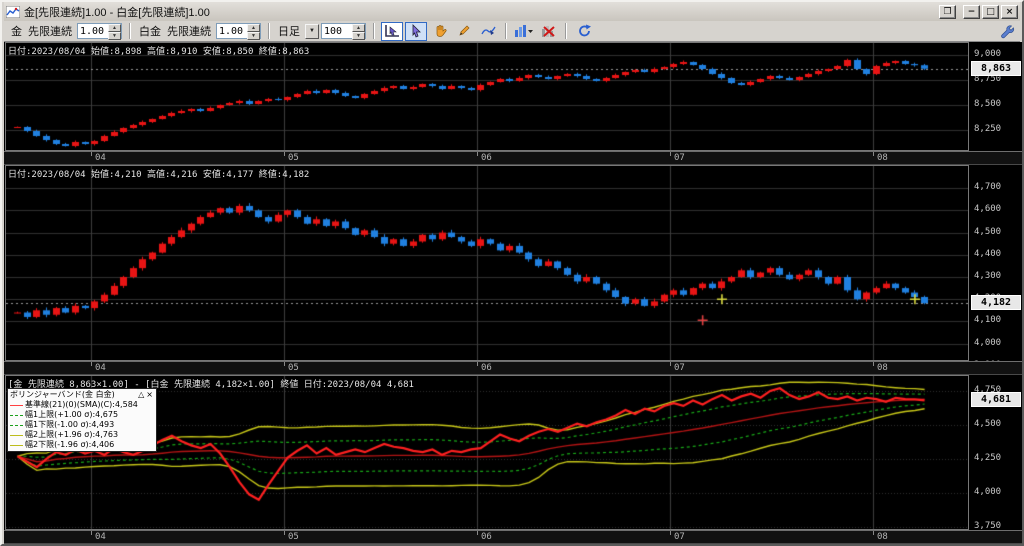 The width and height of the screenshot is (1024, 546). Describe the element at coordinates (947, 11) in the screenshot. I see `float-window-button: ❐` at that location.